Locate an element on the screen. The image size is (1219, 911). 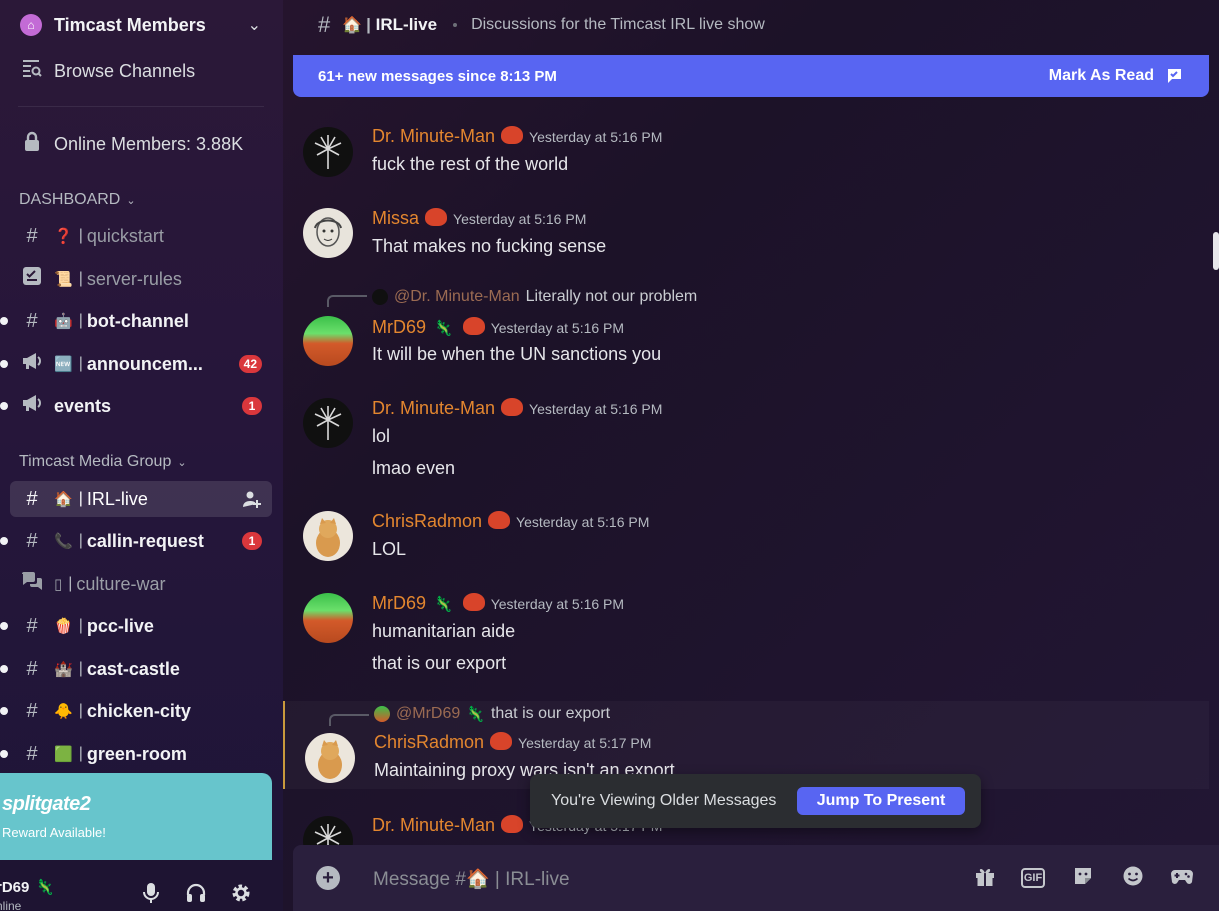
category-label: DASHBOARD is located at coordinates (70, 199).